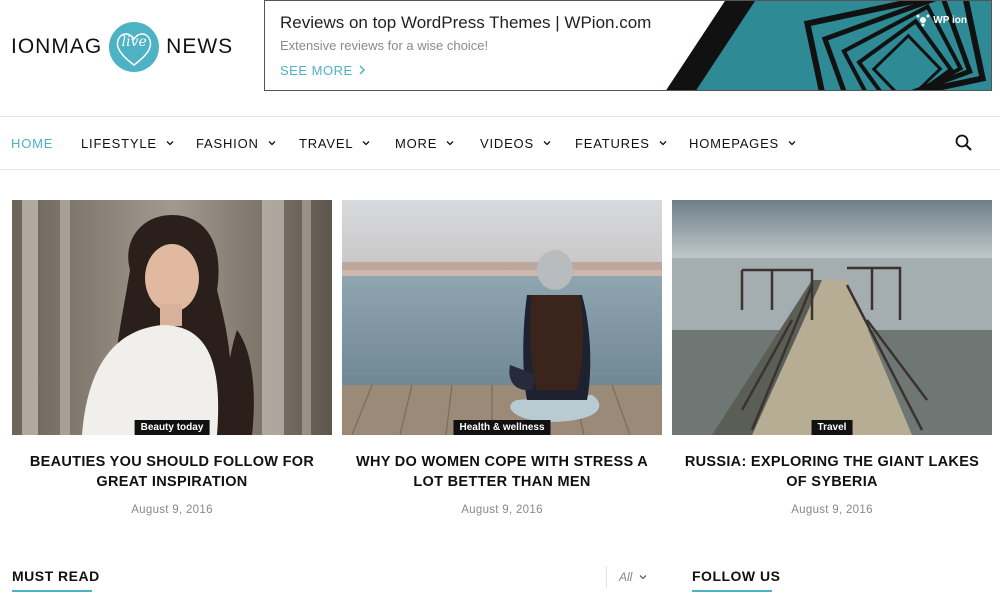 Image resolution: width=1000 pixels, height=600 pixels. I want to click on wpion-logo-icon, so click(923, 20).